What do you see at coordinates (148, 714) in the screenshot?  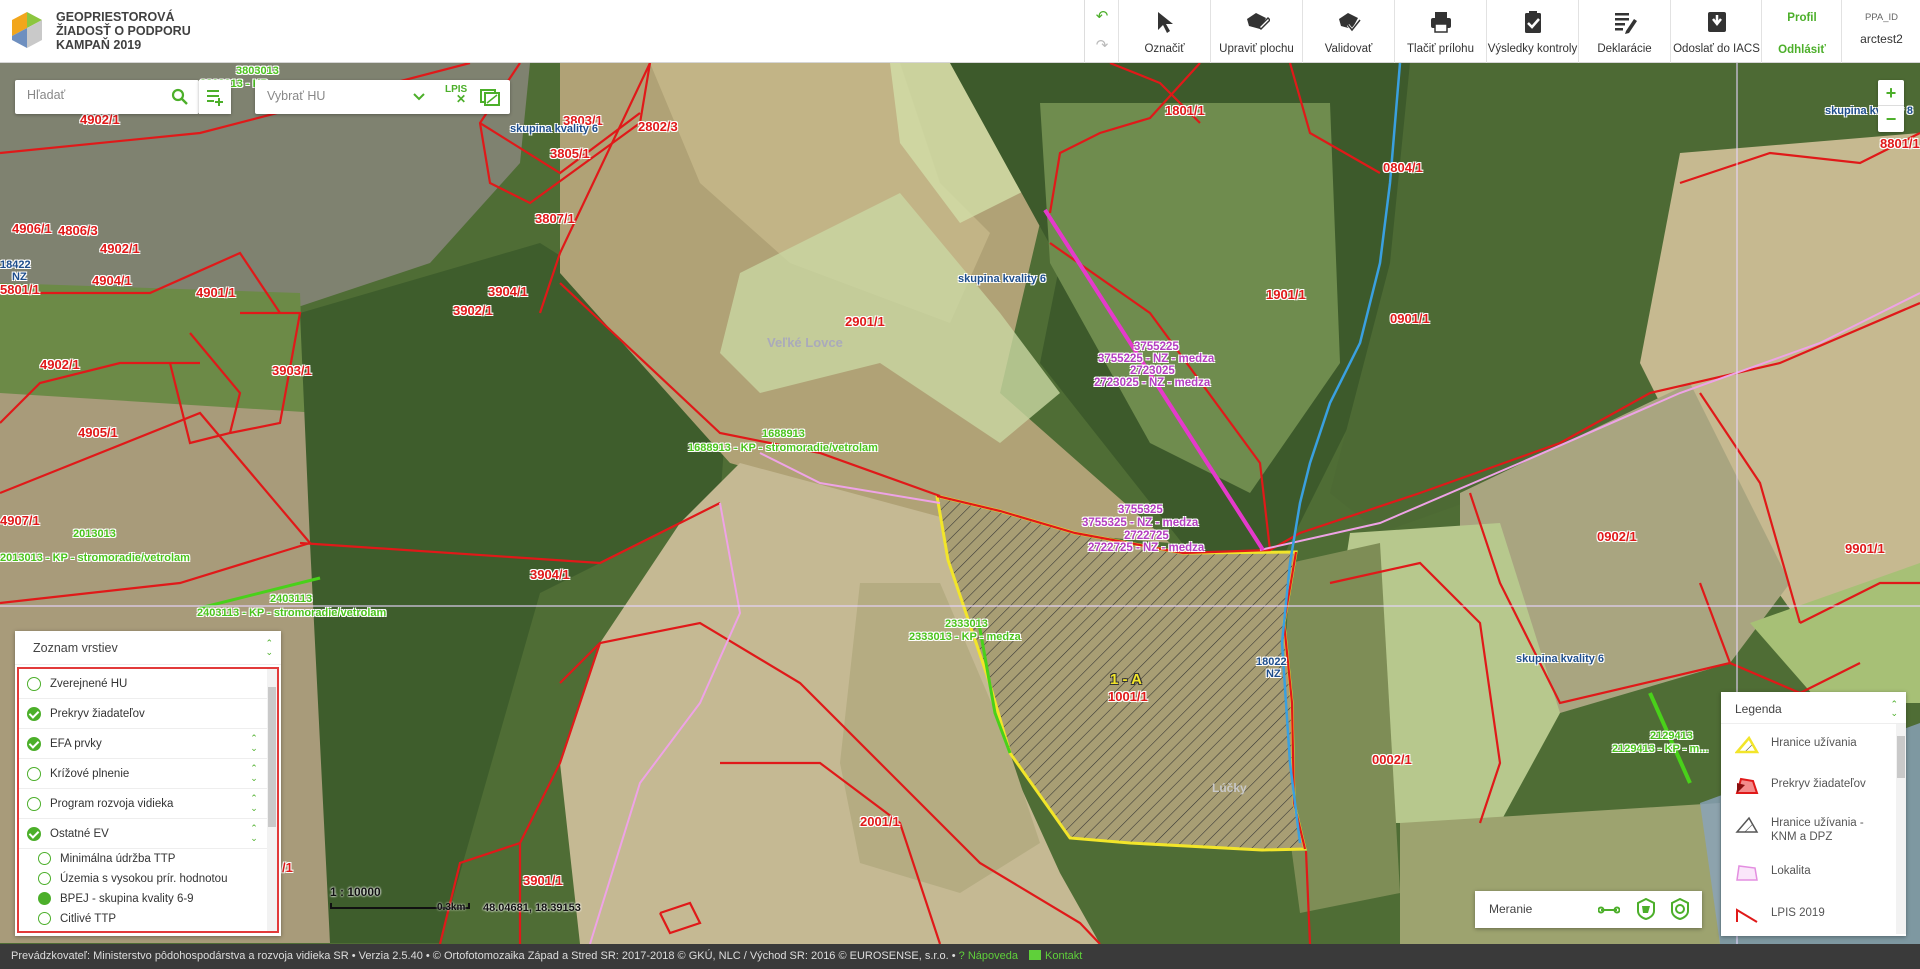 I see `layer-item: Prekryv žiadateľov` at bounding box center [148, 714].